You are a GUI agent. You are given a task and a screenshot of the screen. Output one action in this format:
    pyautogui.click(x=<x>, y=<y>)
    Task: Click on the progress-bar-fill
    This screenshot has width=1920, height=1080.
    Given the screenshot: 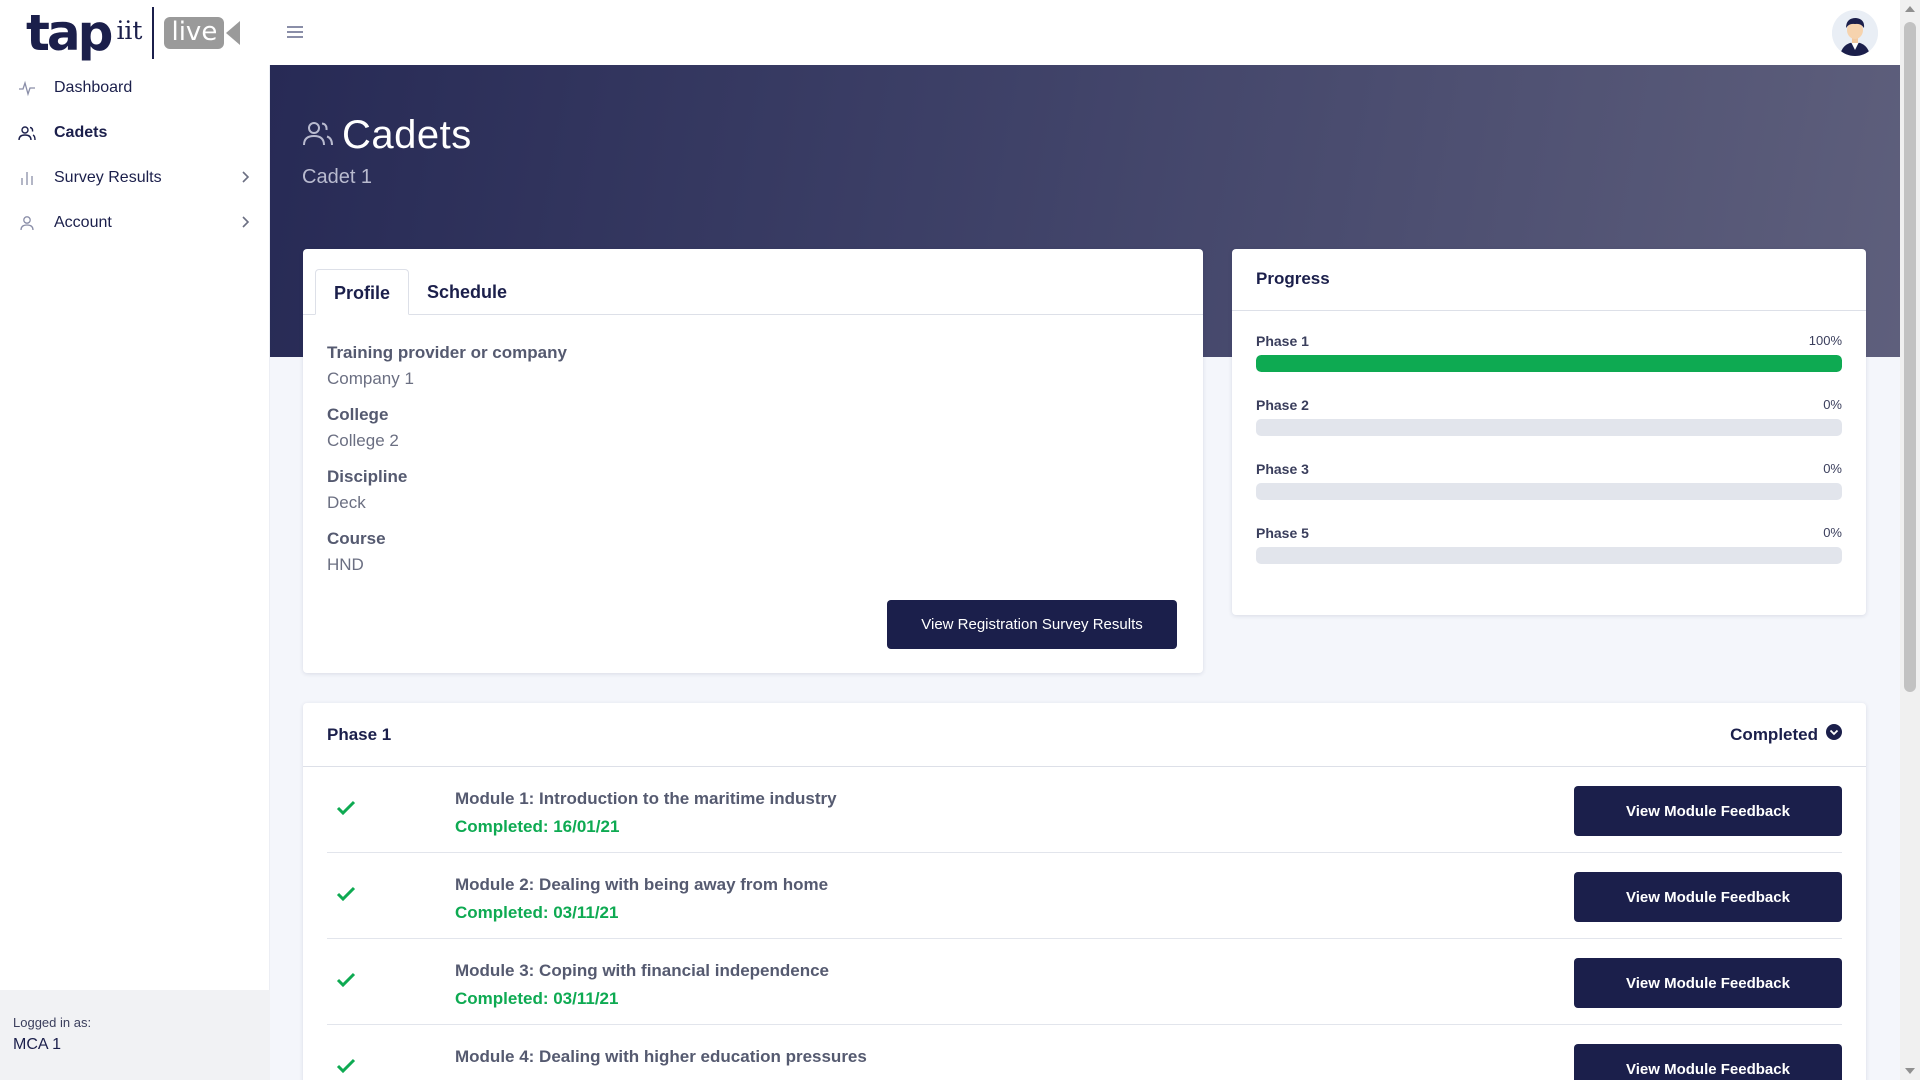 What is the action you would take?
    pyautogui.click(x=1549, y=363)
    